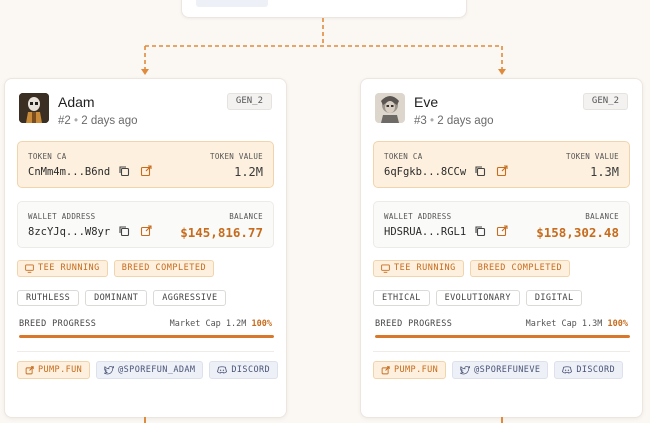  What do you see at coordinates (554, 298) in the screenshot?
I see `trait-tag: DIGITAL` at bounding box center [554, 298].